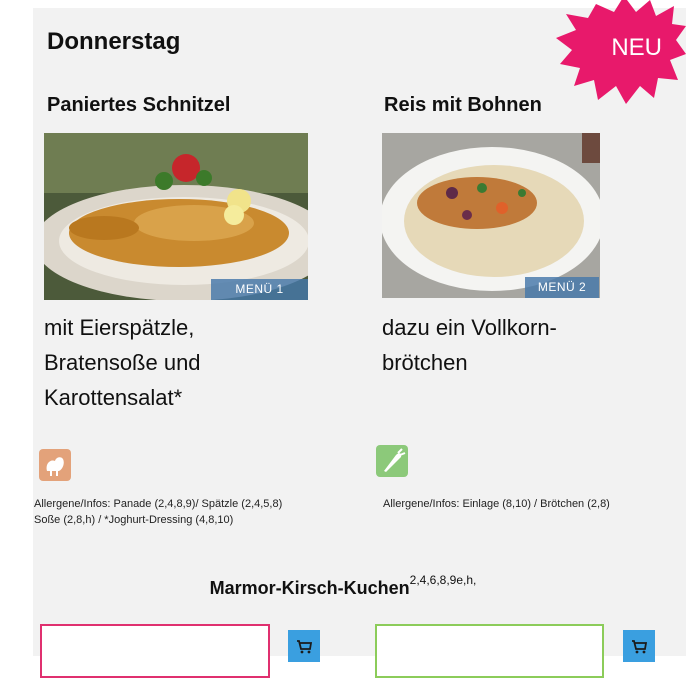 The image size is (686, 684). Describe the element at coordinates (392, 461) in the screenshot. I see `vegetable-icon` at that location.